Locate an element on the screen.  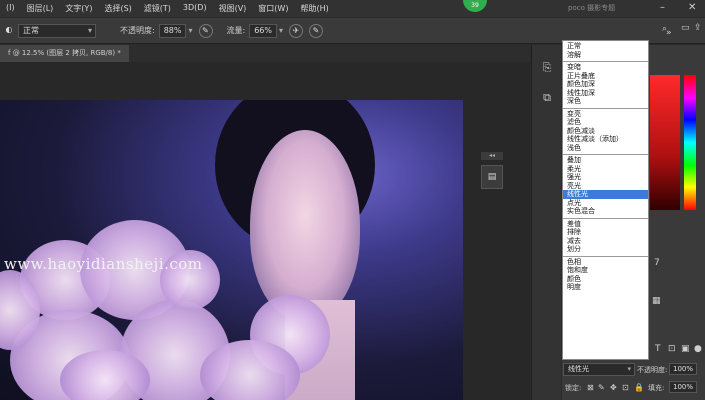
history-icon: ⎘ is located at coordinates (547, 68).